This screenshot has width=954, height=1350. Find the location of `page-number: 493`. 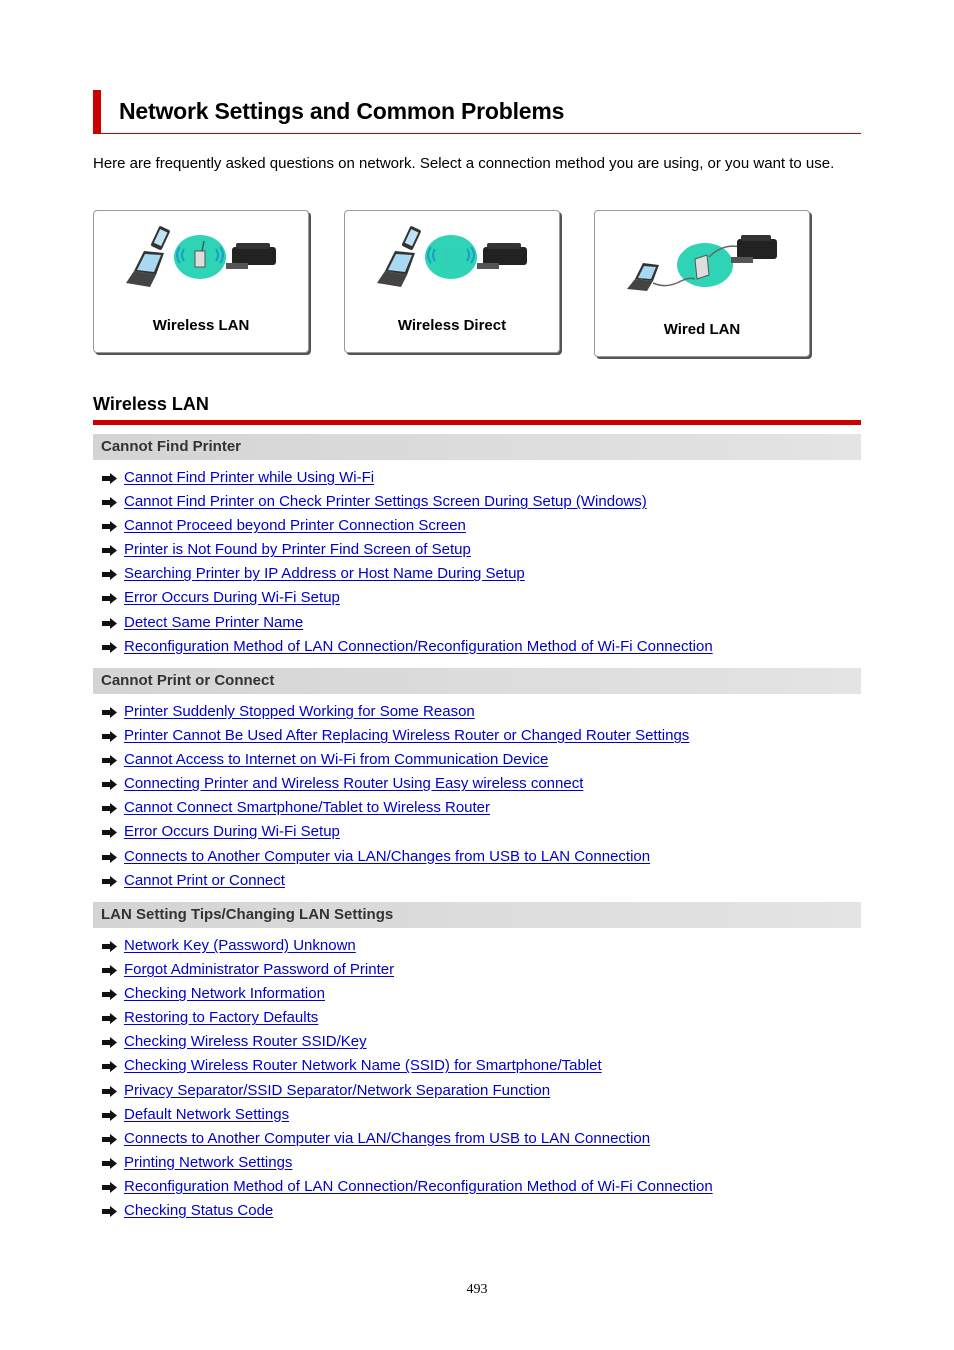

page-number: 493 is located at coordinates (477, 1289).